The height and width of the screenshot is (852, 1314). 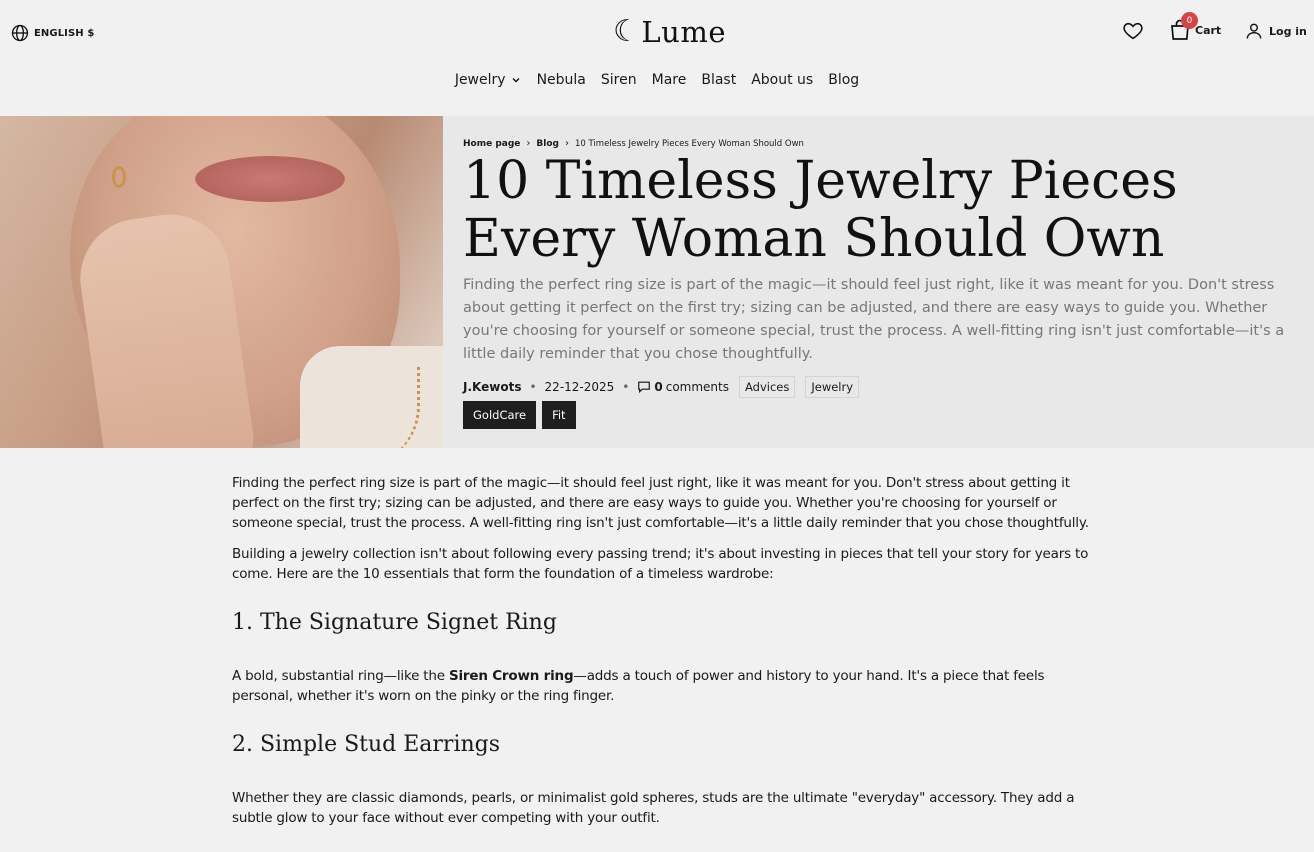 What do you see at coordinates (492, 387) in the screenshot?
I see `author-name: J.Kewots` at bounding box center [492, 387].